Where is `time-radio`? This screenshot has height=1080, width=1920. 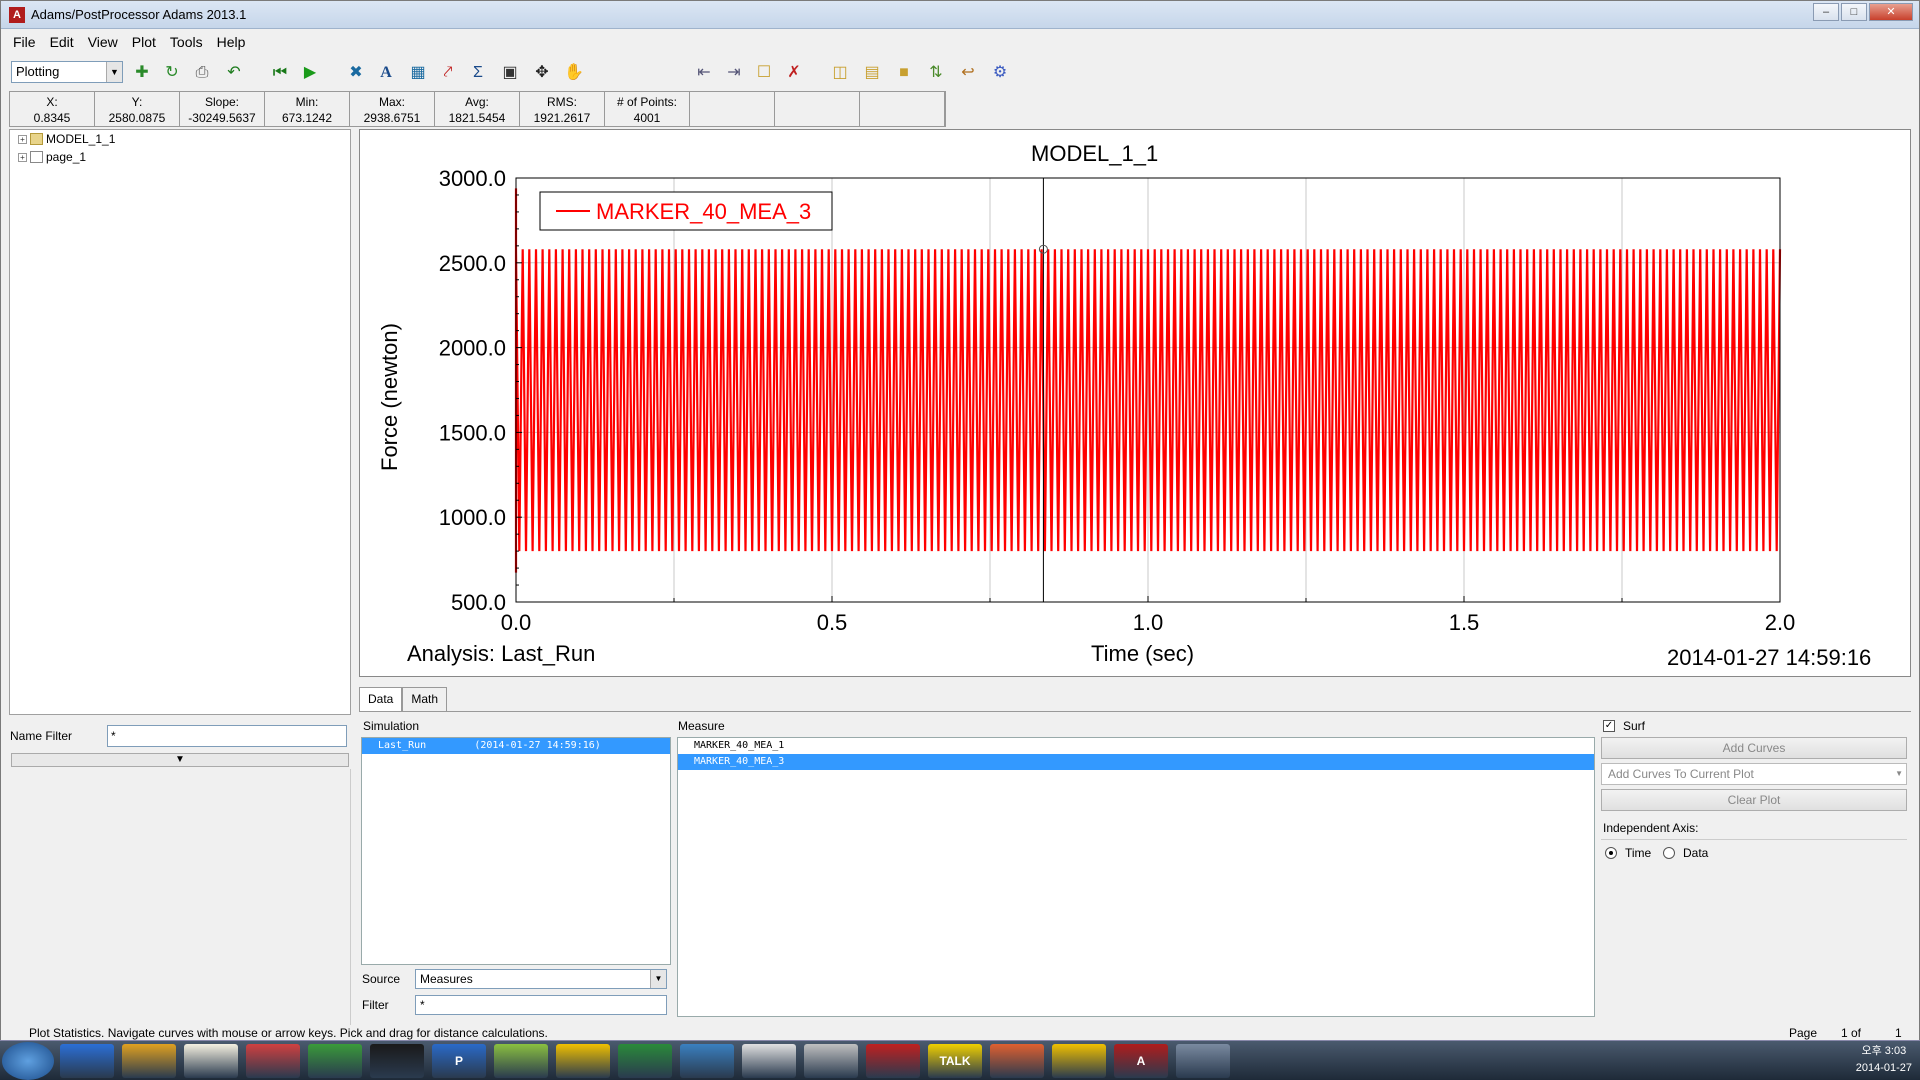 time-radio is located at coordinates (1611, 853).